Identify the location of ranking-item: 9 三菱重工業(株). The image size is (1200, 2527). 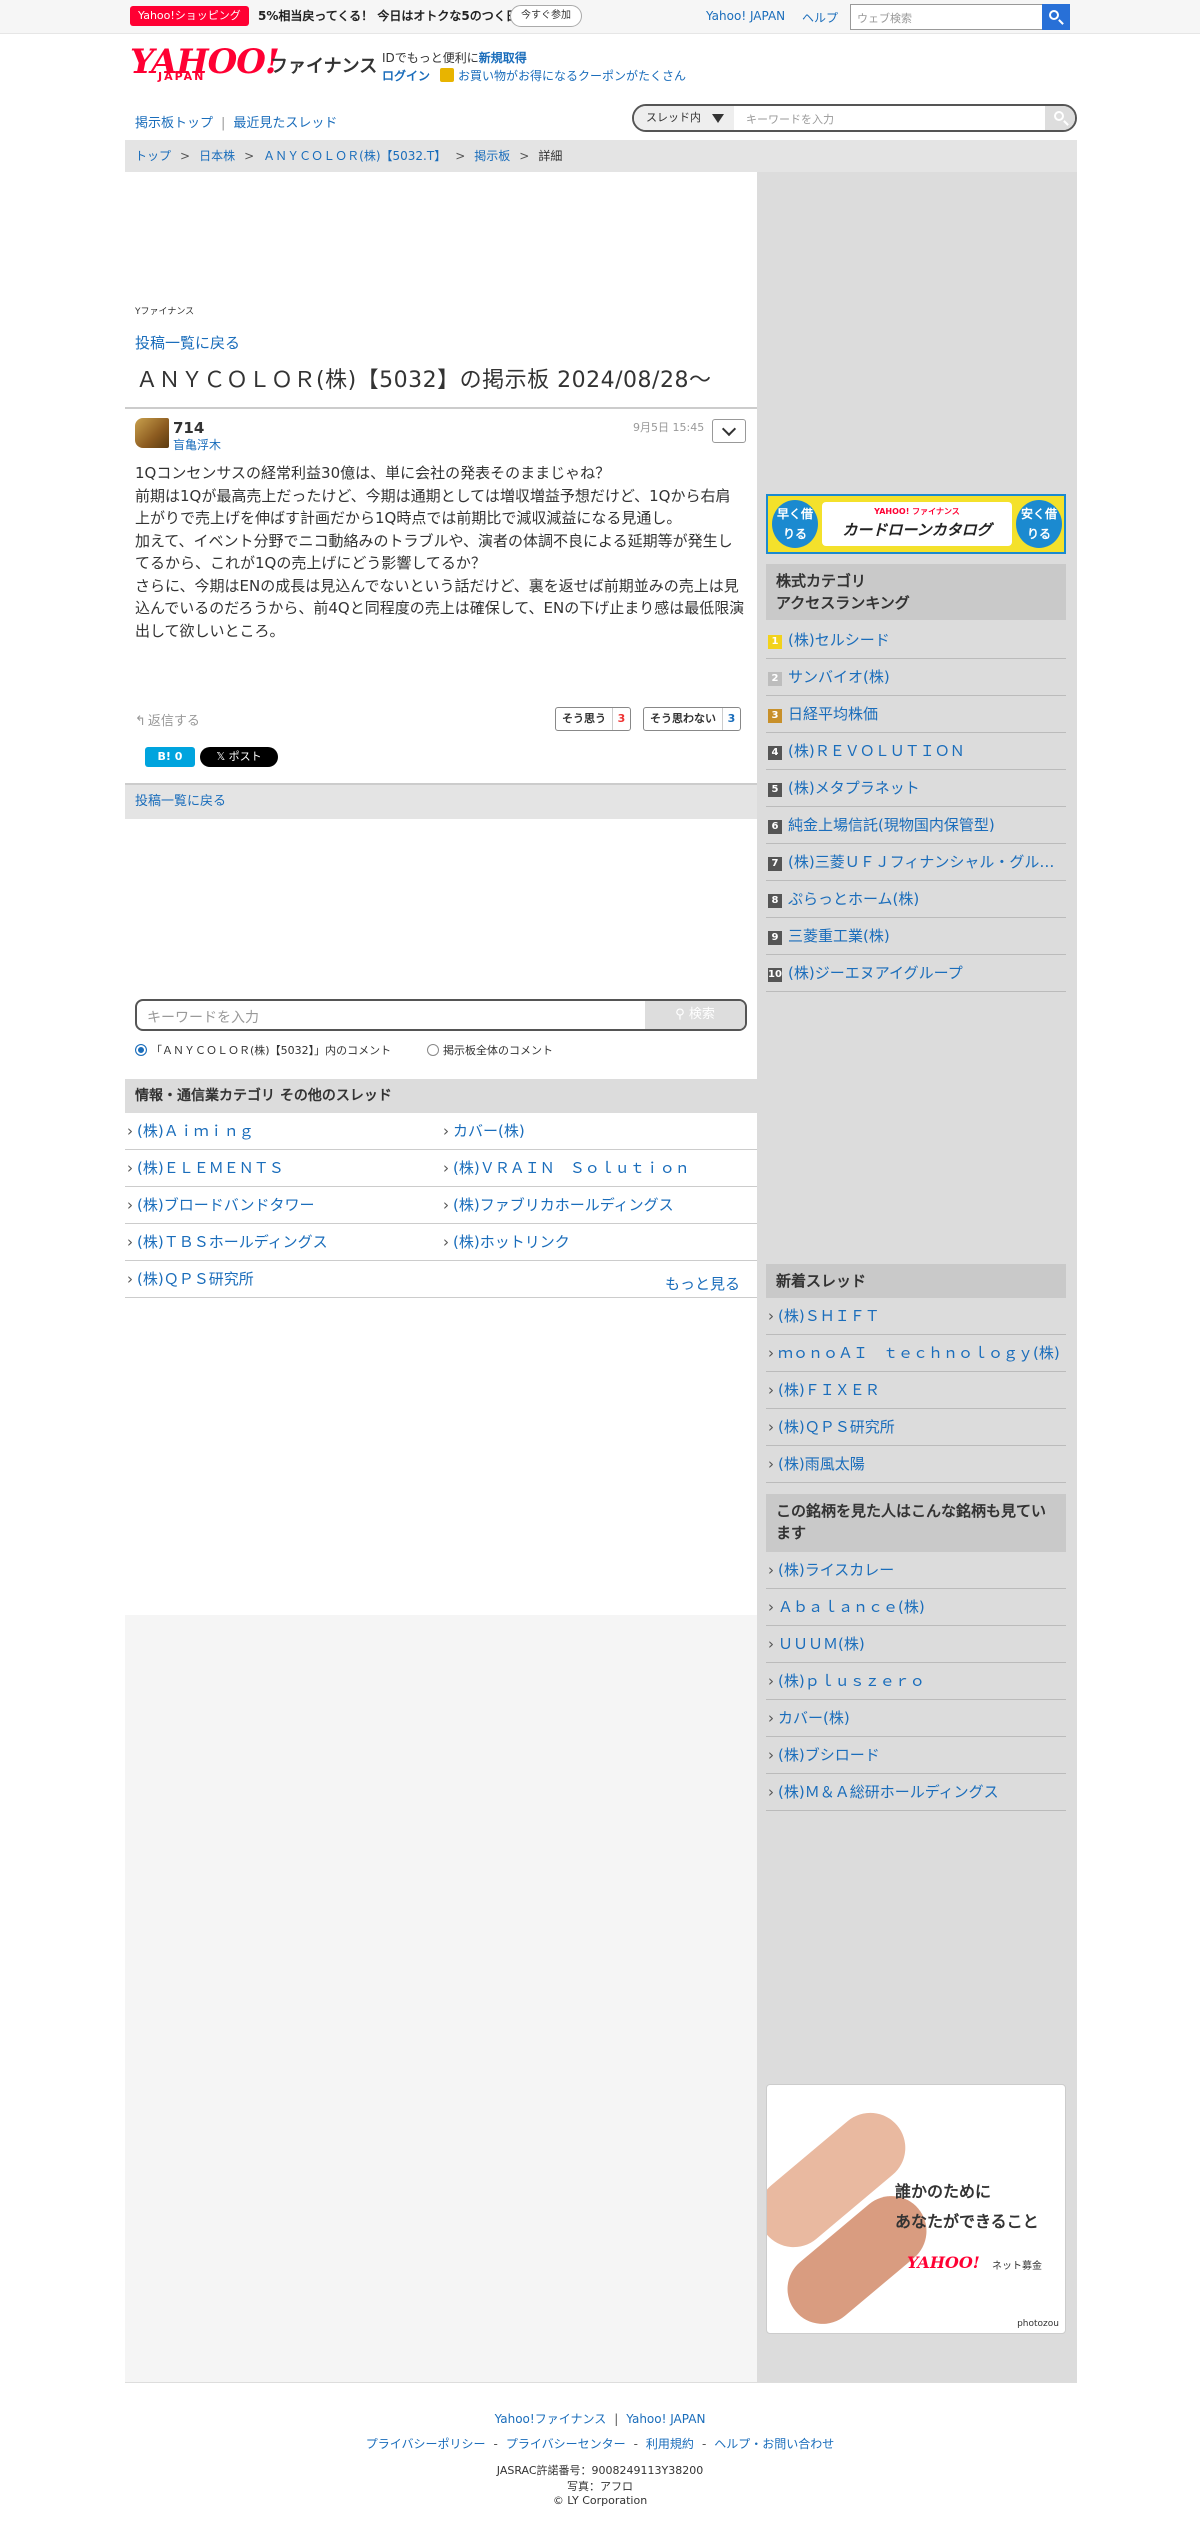
(916, 936).